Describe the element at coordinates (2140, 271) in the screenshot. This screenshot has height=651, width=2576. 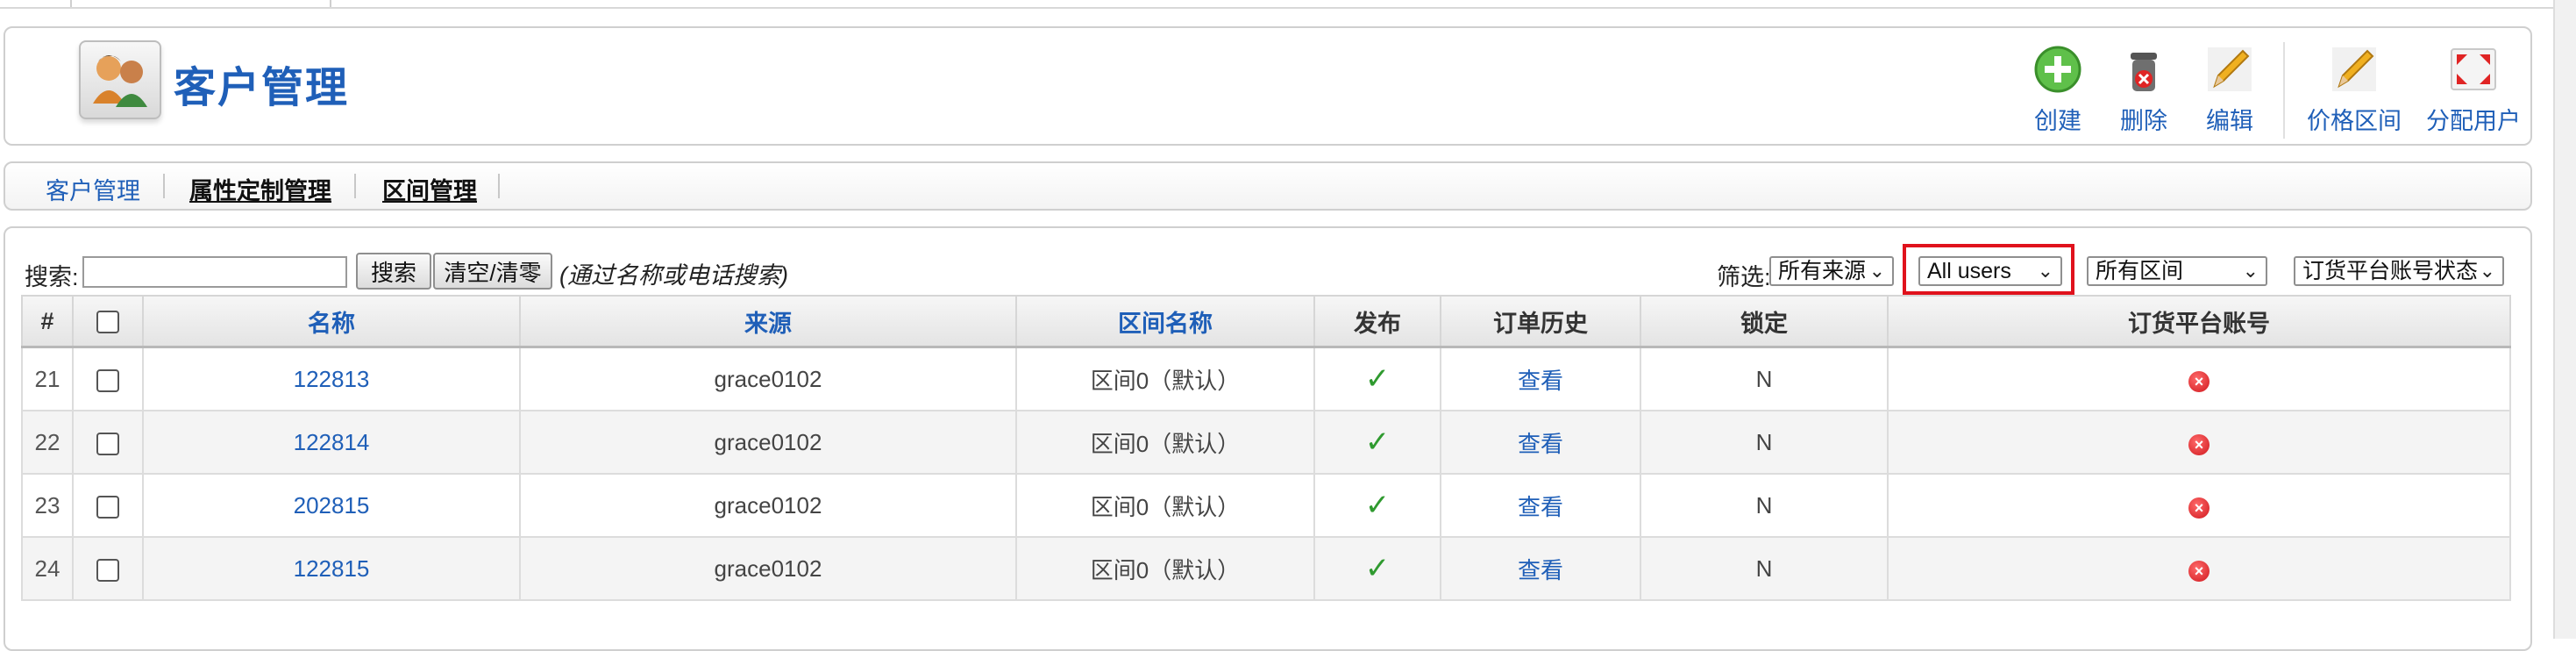
I see `range-filter-value: 所有区间` at that location.